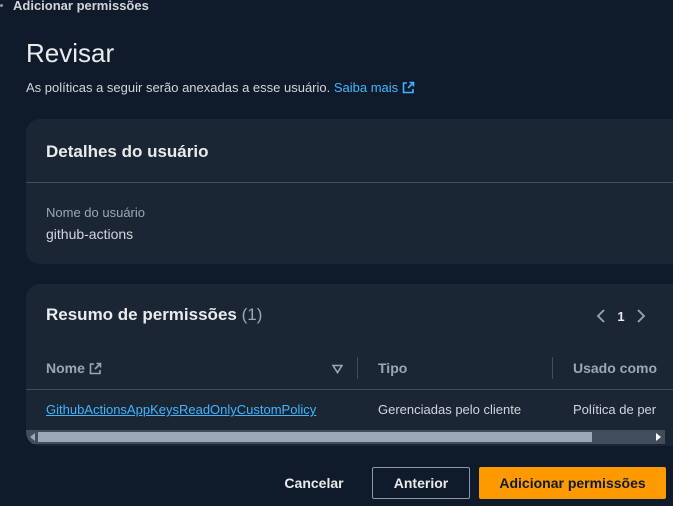 Image resolution: width=673 pixels, height=506 pixels. Describe the element at coordinates (337, 370) in the screenshot. I see `sort-down-icon` at that location.